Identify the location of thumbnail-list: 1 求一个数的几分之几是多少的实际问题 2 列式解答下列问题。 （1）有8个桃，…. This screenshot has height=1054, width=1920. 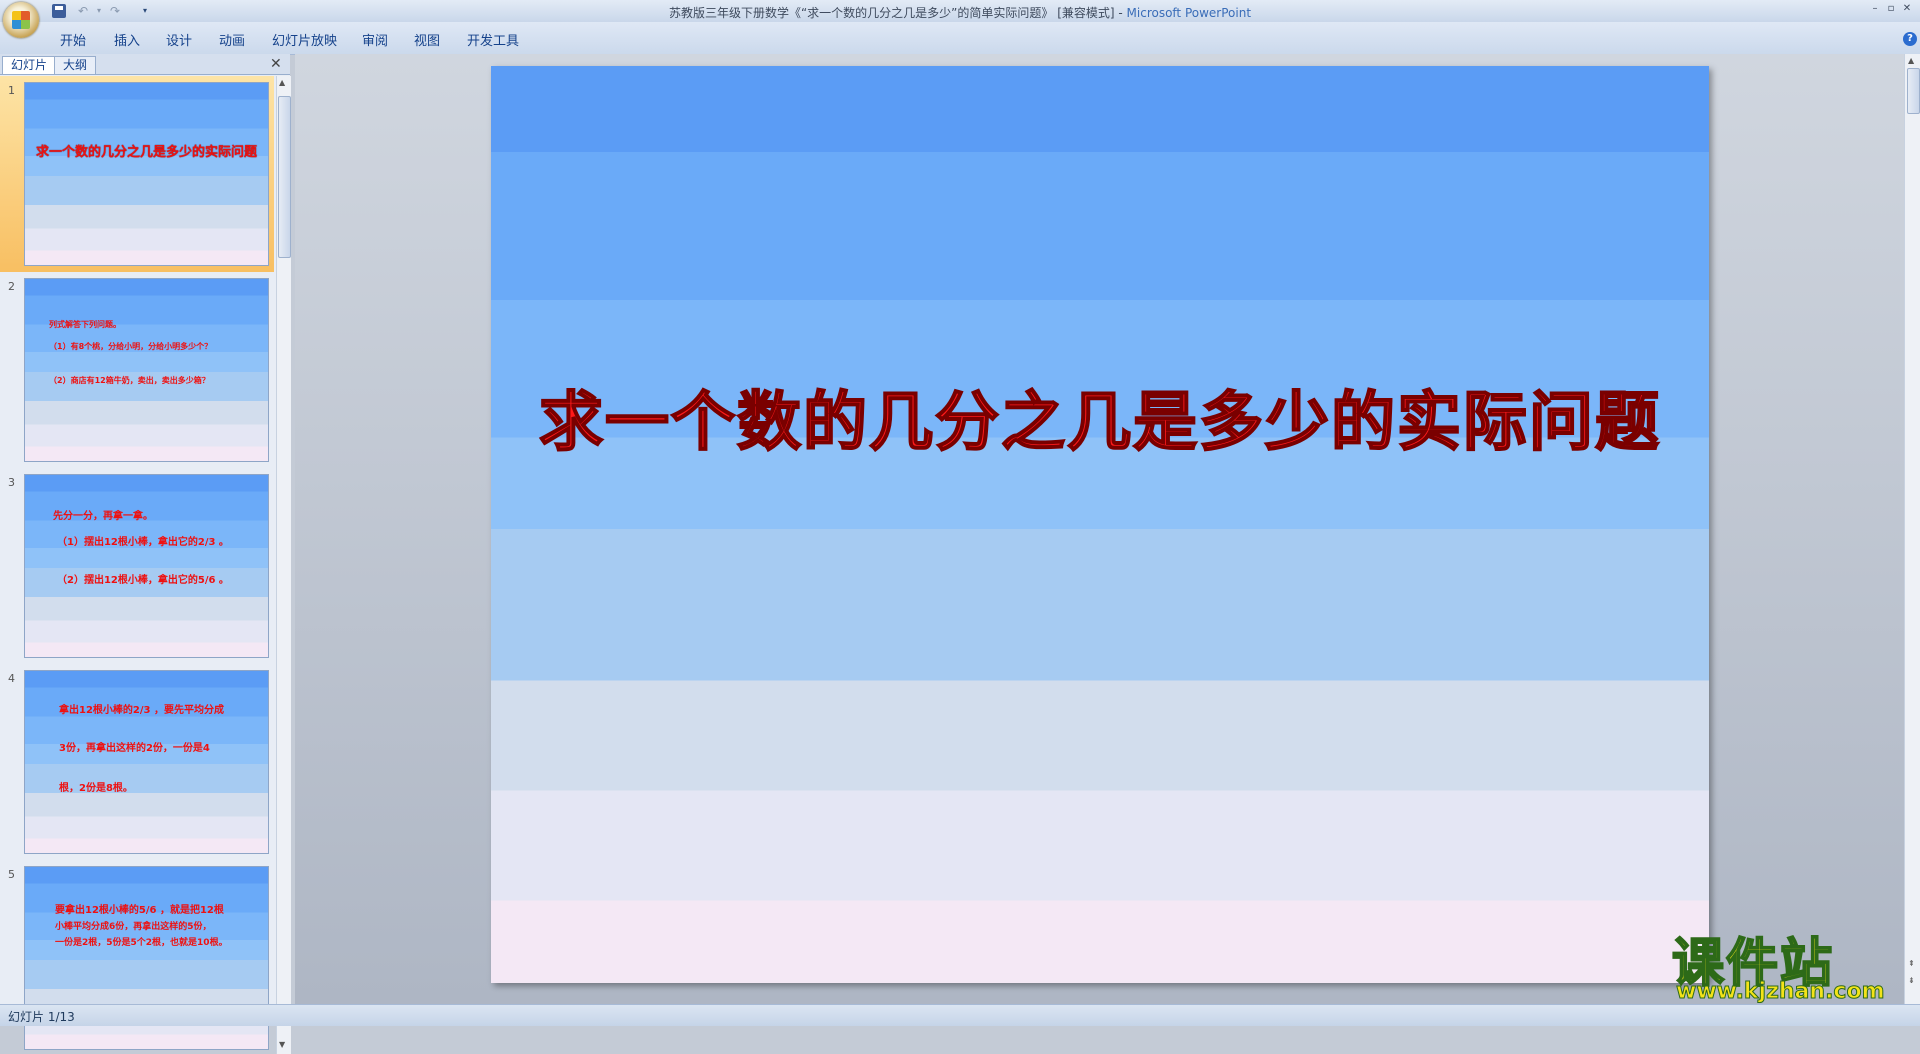
(137, 565).